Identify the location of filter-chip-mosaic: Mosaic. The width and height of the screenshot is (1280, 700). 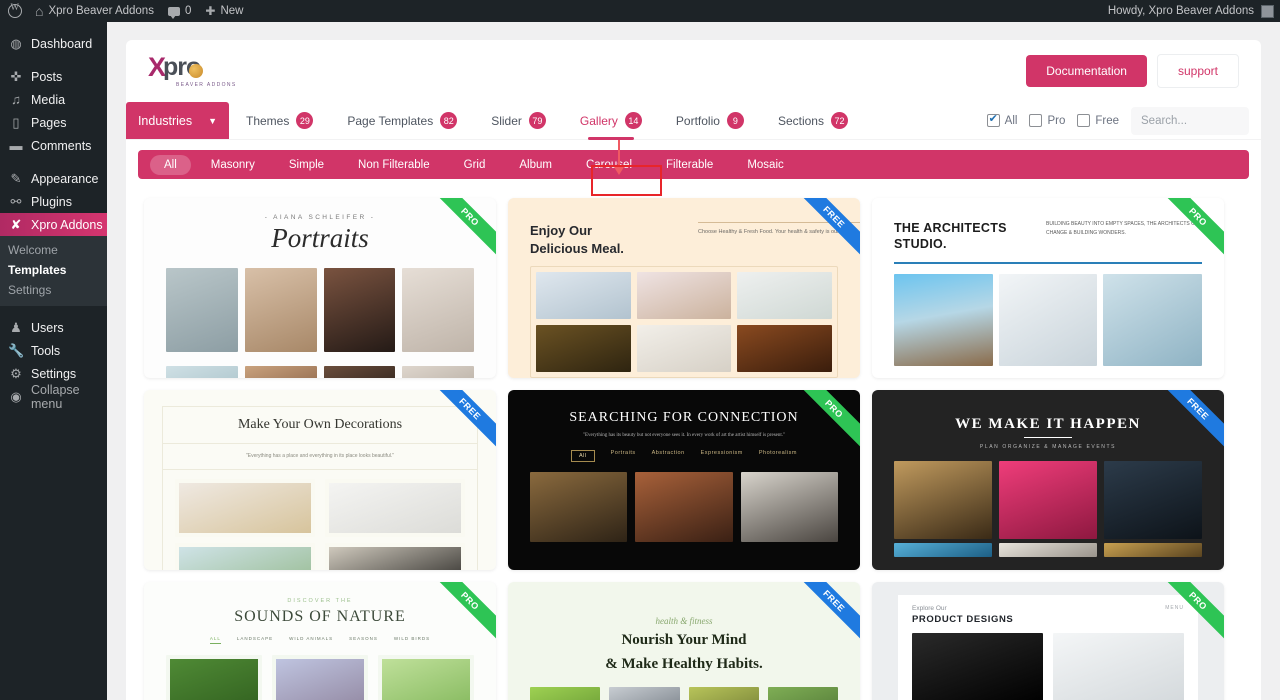
(765, 165).